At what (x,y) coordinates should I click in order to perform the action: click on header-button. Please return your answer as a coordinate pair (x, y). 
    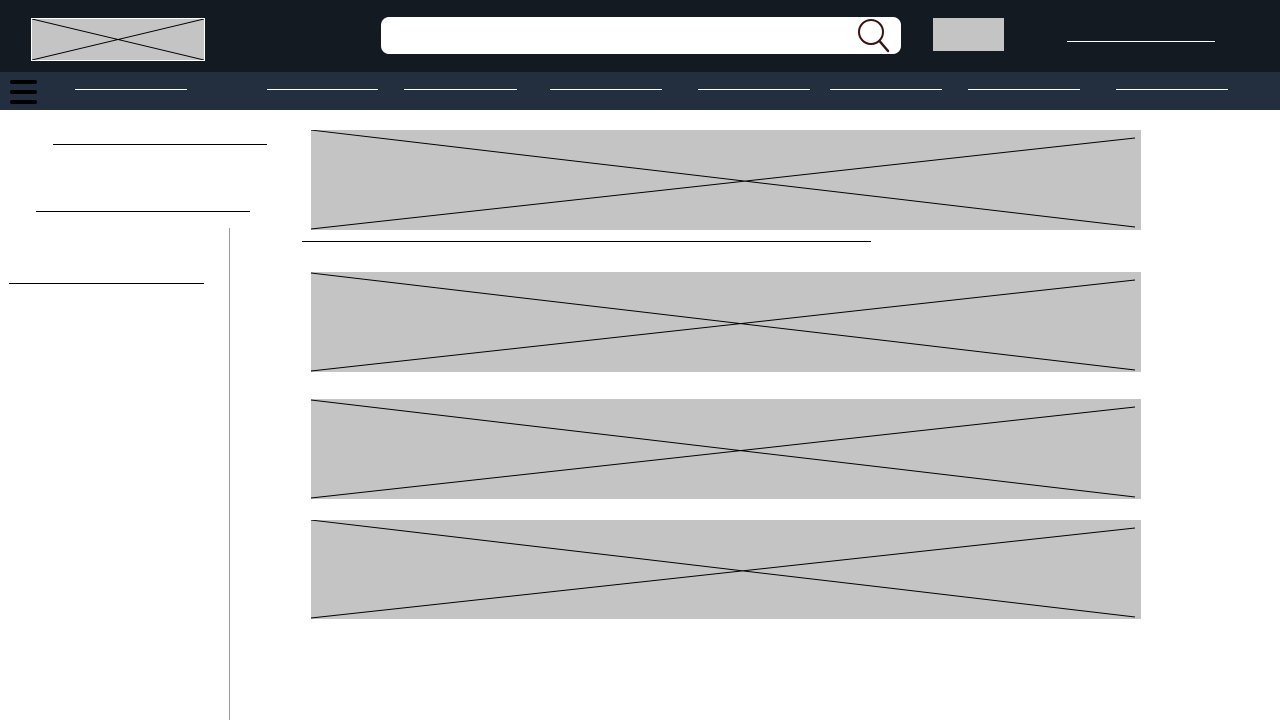
    Looking at the image, I should click on (968, 34).